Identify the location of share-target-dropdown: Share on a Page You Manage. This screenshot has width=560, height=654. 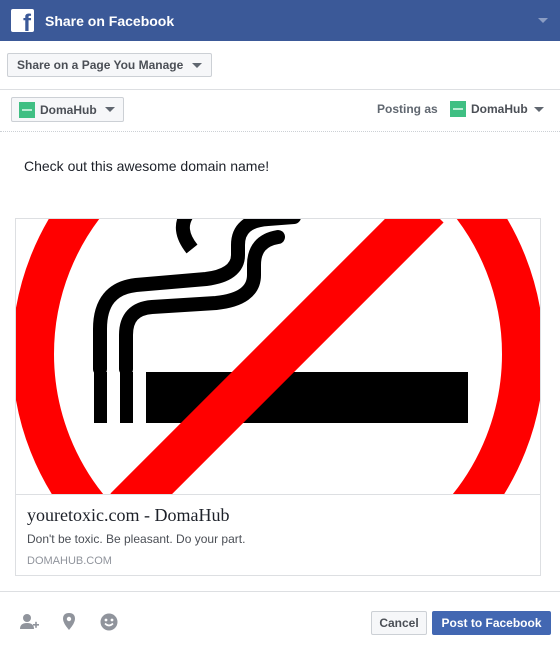
(110, 65).